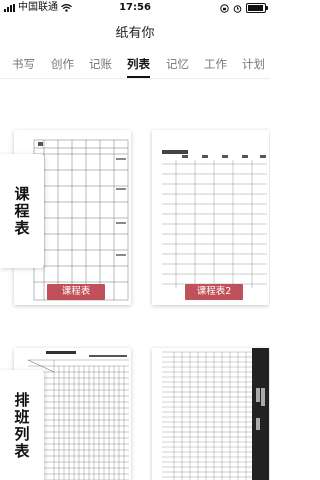 The width and height of the screenshot is (320, 480). Describe the element at coordinates (76, 292) in the screenshot. I see `course-template-button: 课程表` at that location.